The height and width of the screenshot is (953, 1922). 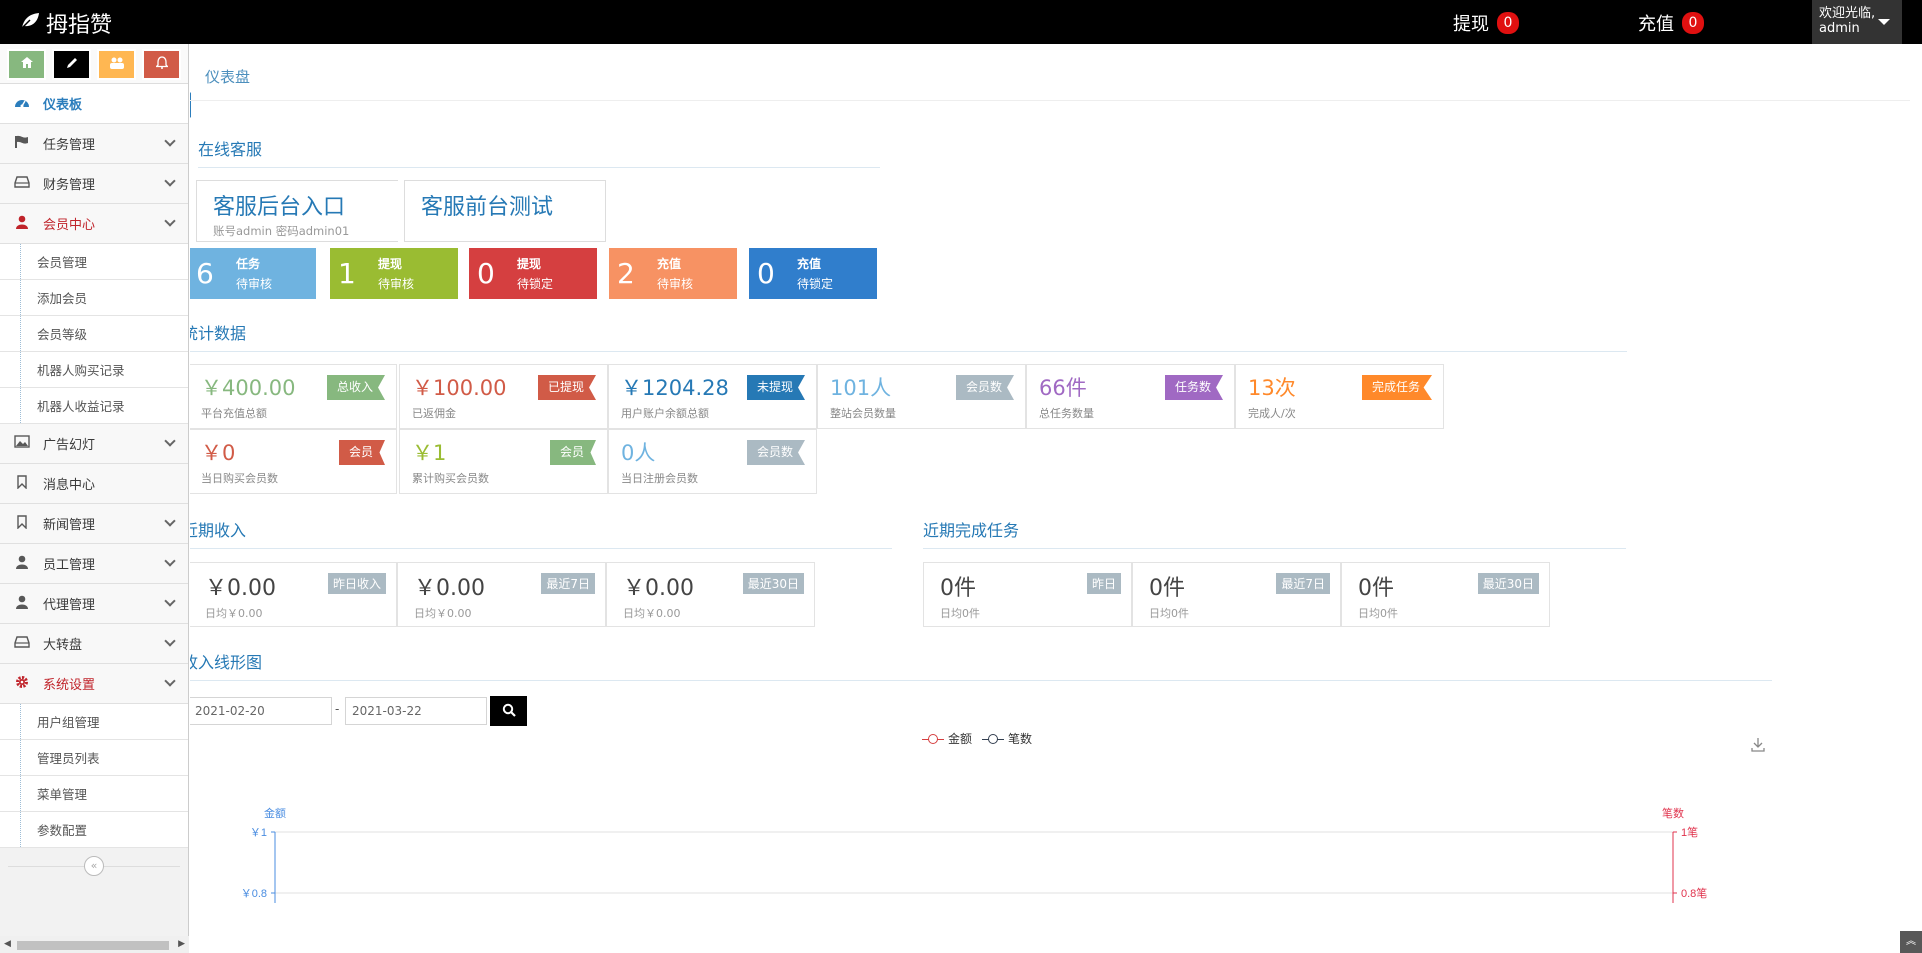 What do you see at coordinates (486, 273) in the screenshot?
I see `badge-count: 0` at bounding box center [486, 273].